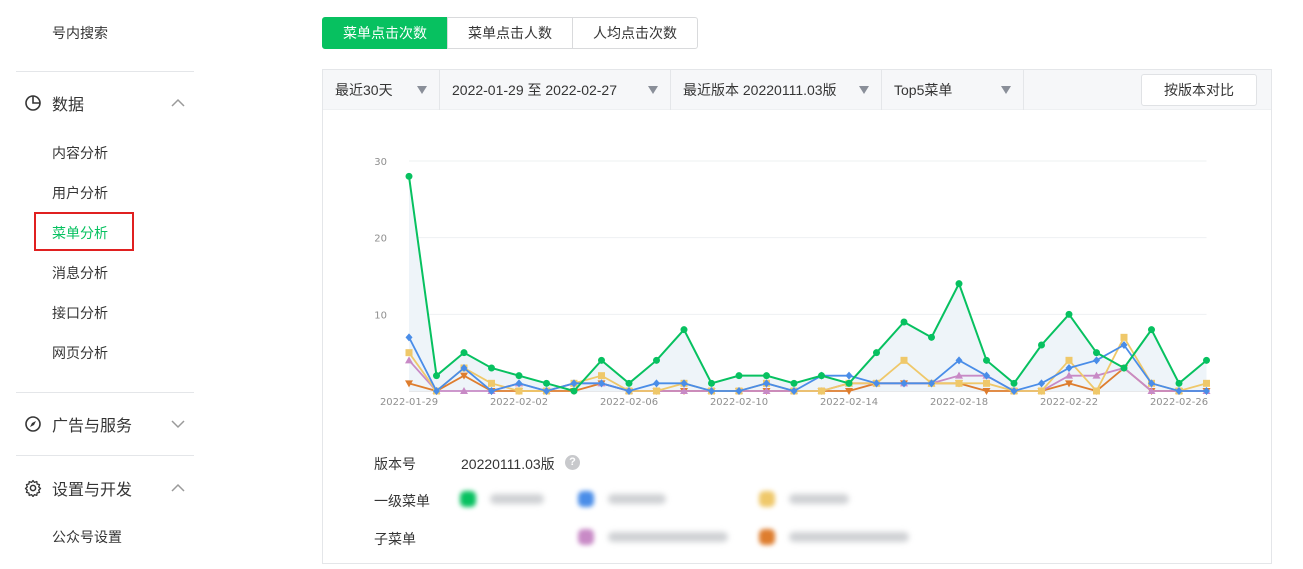  What do you see at coordinates (33, 488) in the screenshot?
I see `gear-icon` at bounding box center [33, 488].